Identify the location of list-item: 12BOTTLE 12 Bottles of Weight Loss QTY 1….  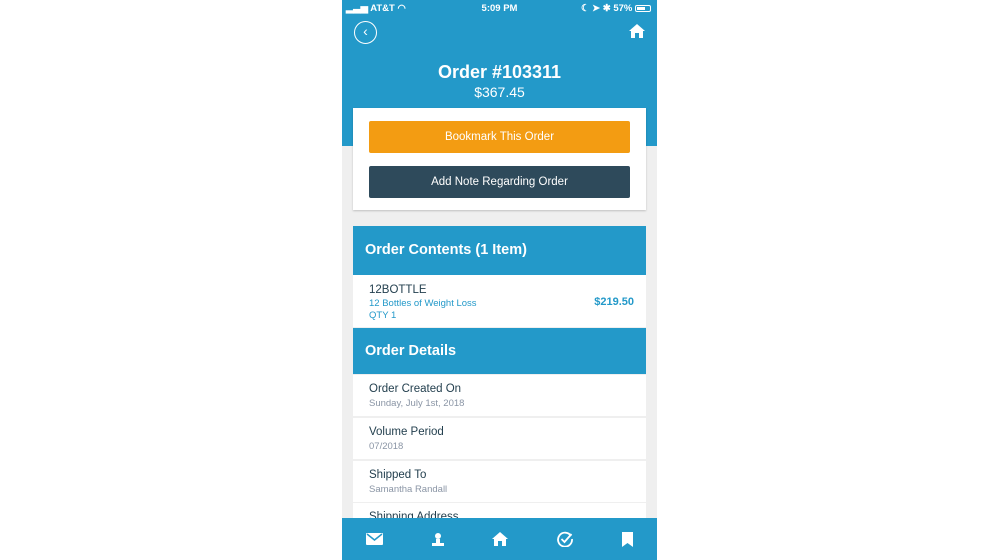
(499, 301).